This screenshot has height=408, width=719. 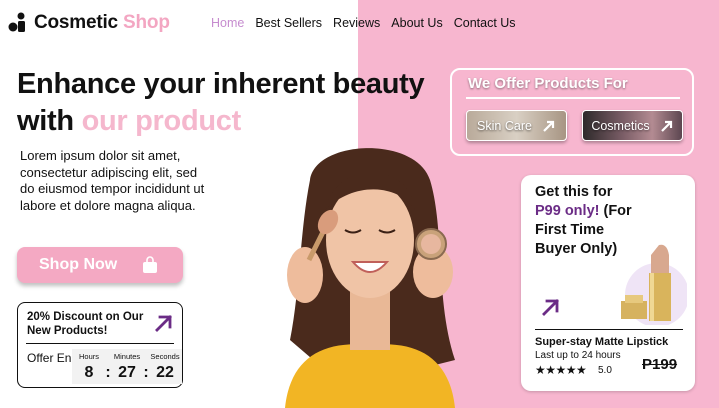 I want to click on nav-reviews: Reviews, so click(x=356, y=23).